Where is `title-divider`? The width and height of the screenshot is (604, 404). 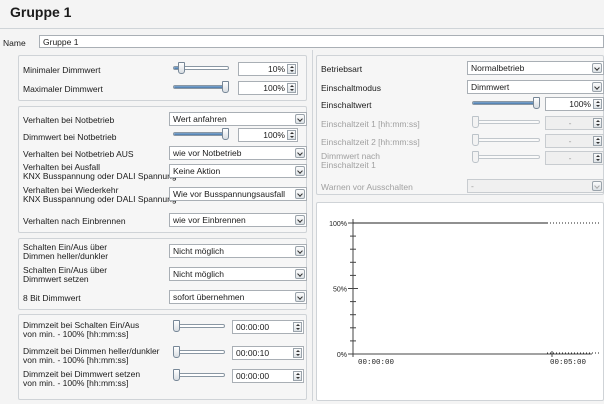 title-divider is located at coordinates (302, 28).